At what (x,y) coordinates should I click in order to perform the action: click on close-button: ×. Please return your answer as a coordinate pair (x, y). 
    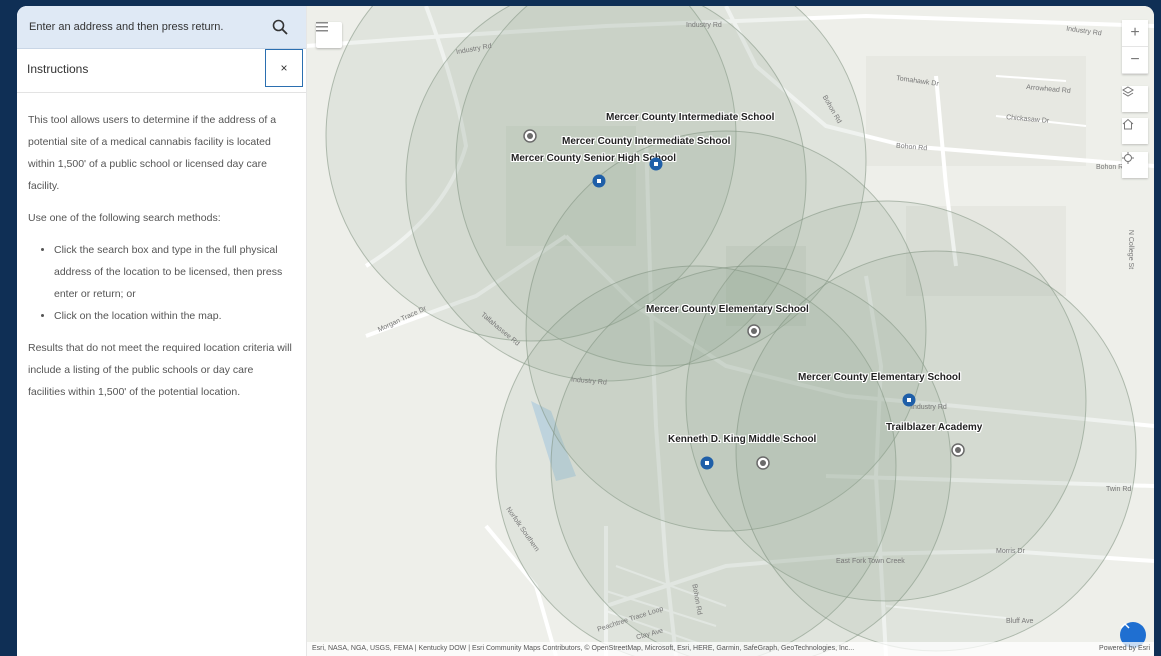
    Looking at the image, I should click on (284, 68).